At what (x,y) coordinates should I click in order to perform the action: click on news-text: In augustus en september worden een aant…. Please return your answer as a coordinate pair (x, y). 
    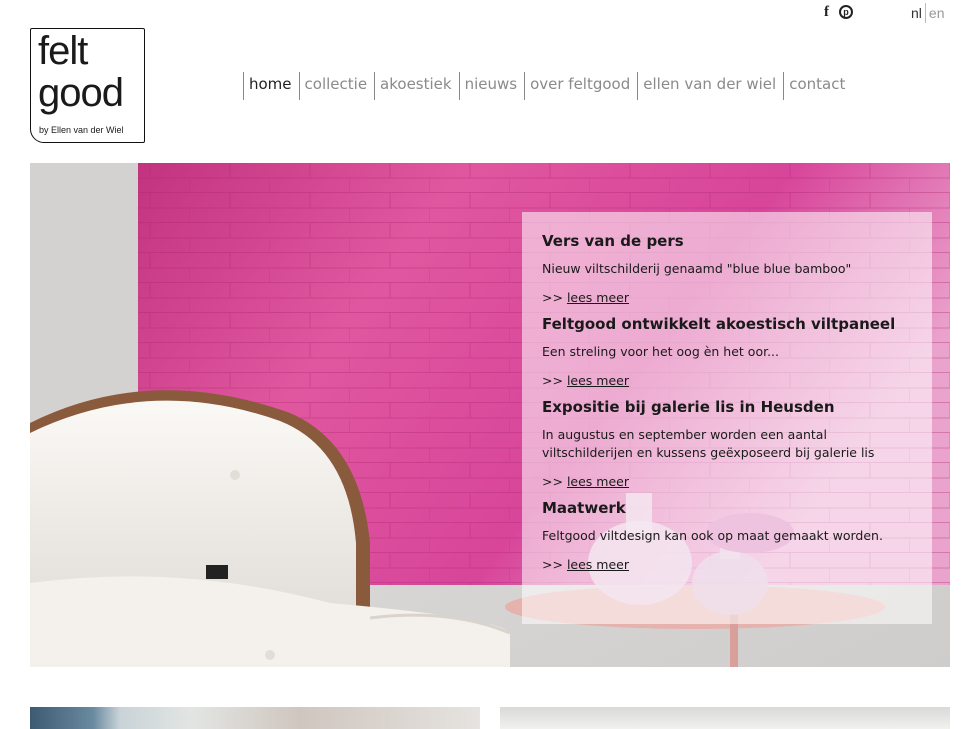
    Looking at the image, I should click on (708, 443).